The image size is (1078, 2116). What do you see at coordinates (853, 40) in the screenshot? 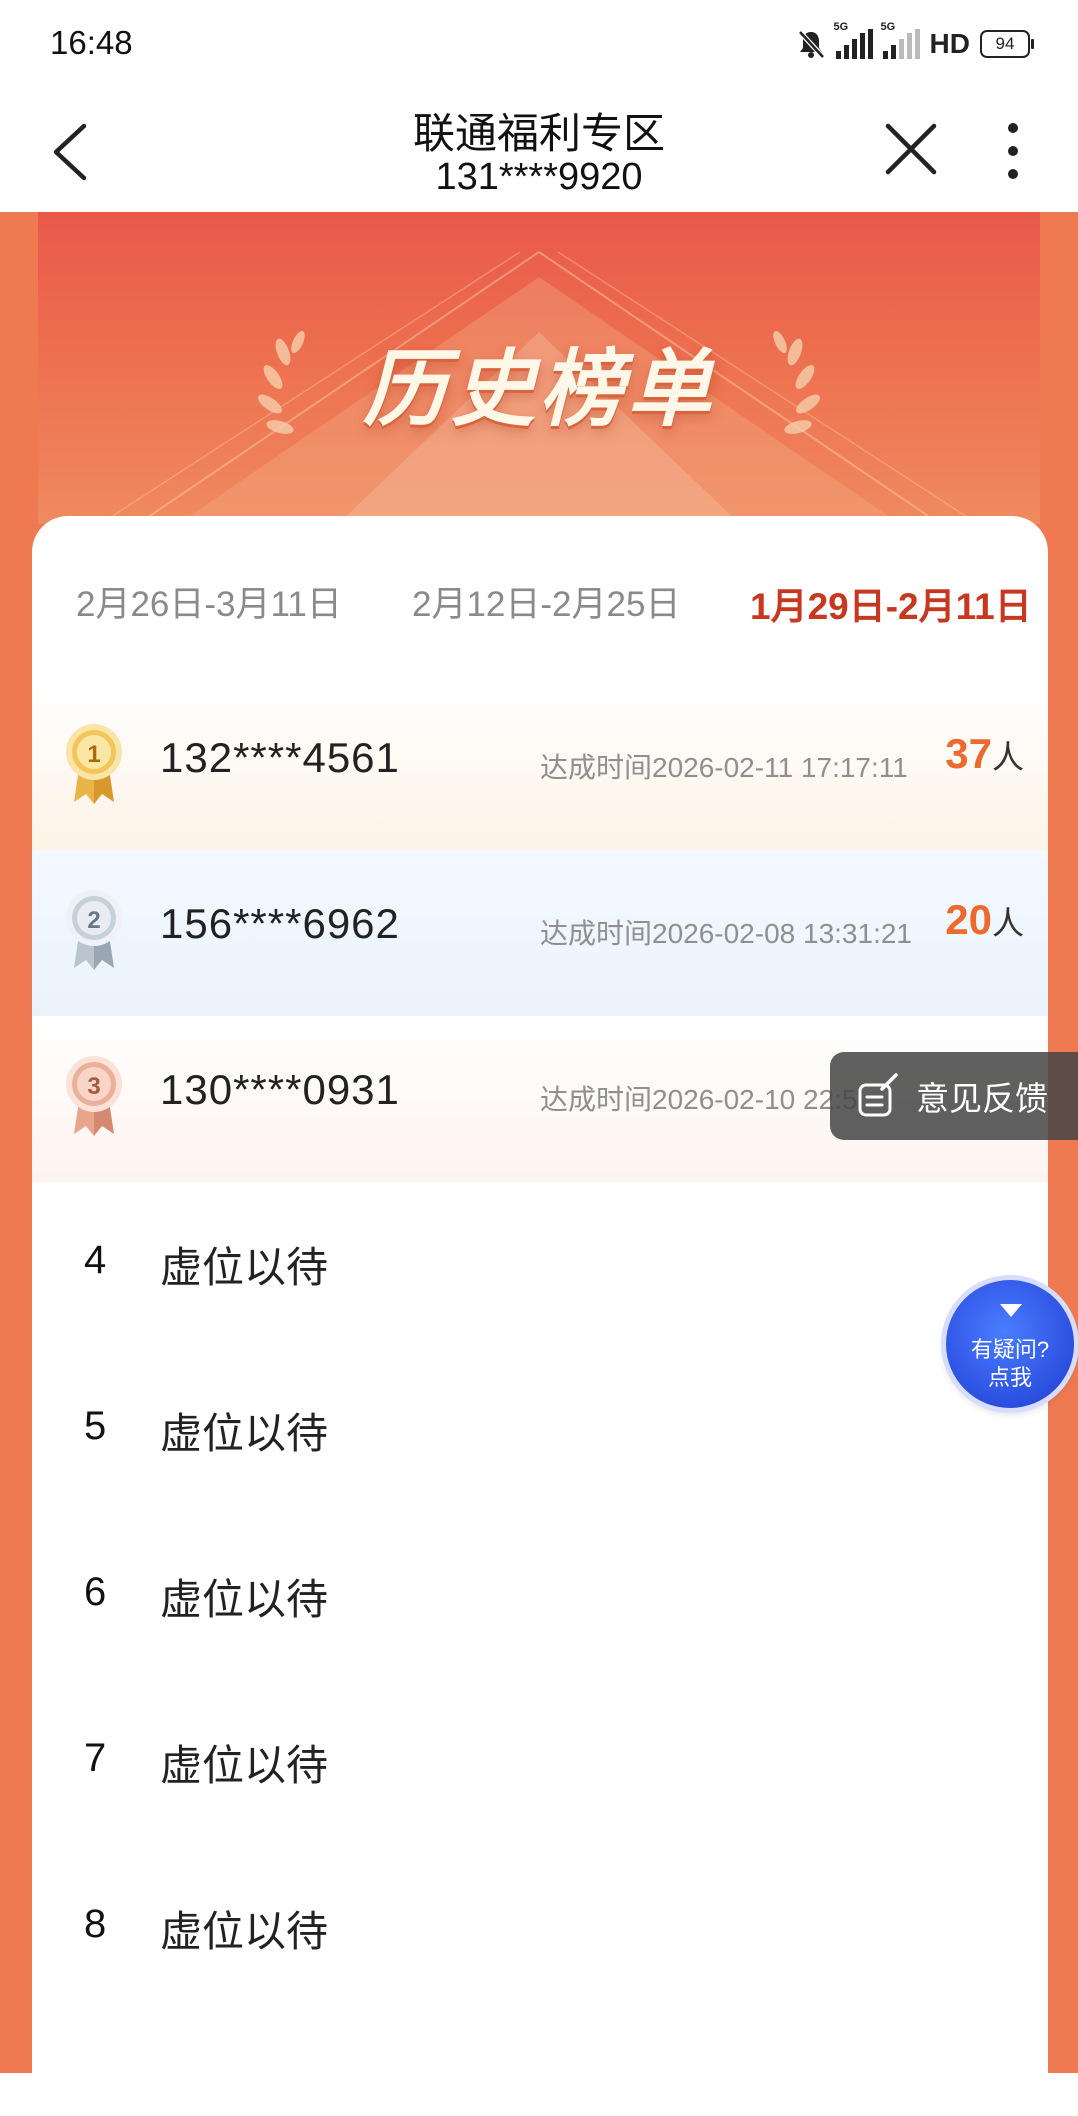
I see `signal-1-icon: 5G` at bounding box center [853, 40].